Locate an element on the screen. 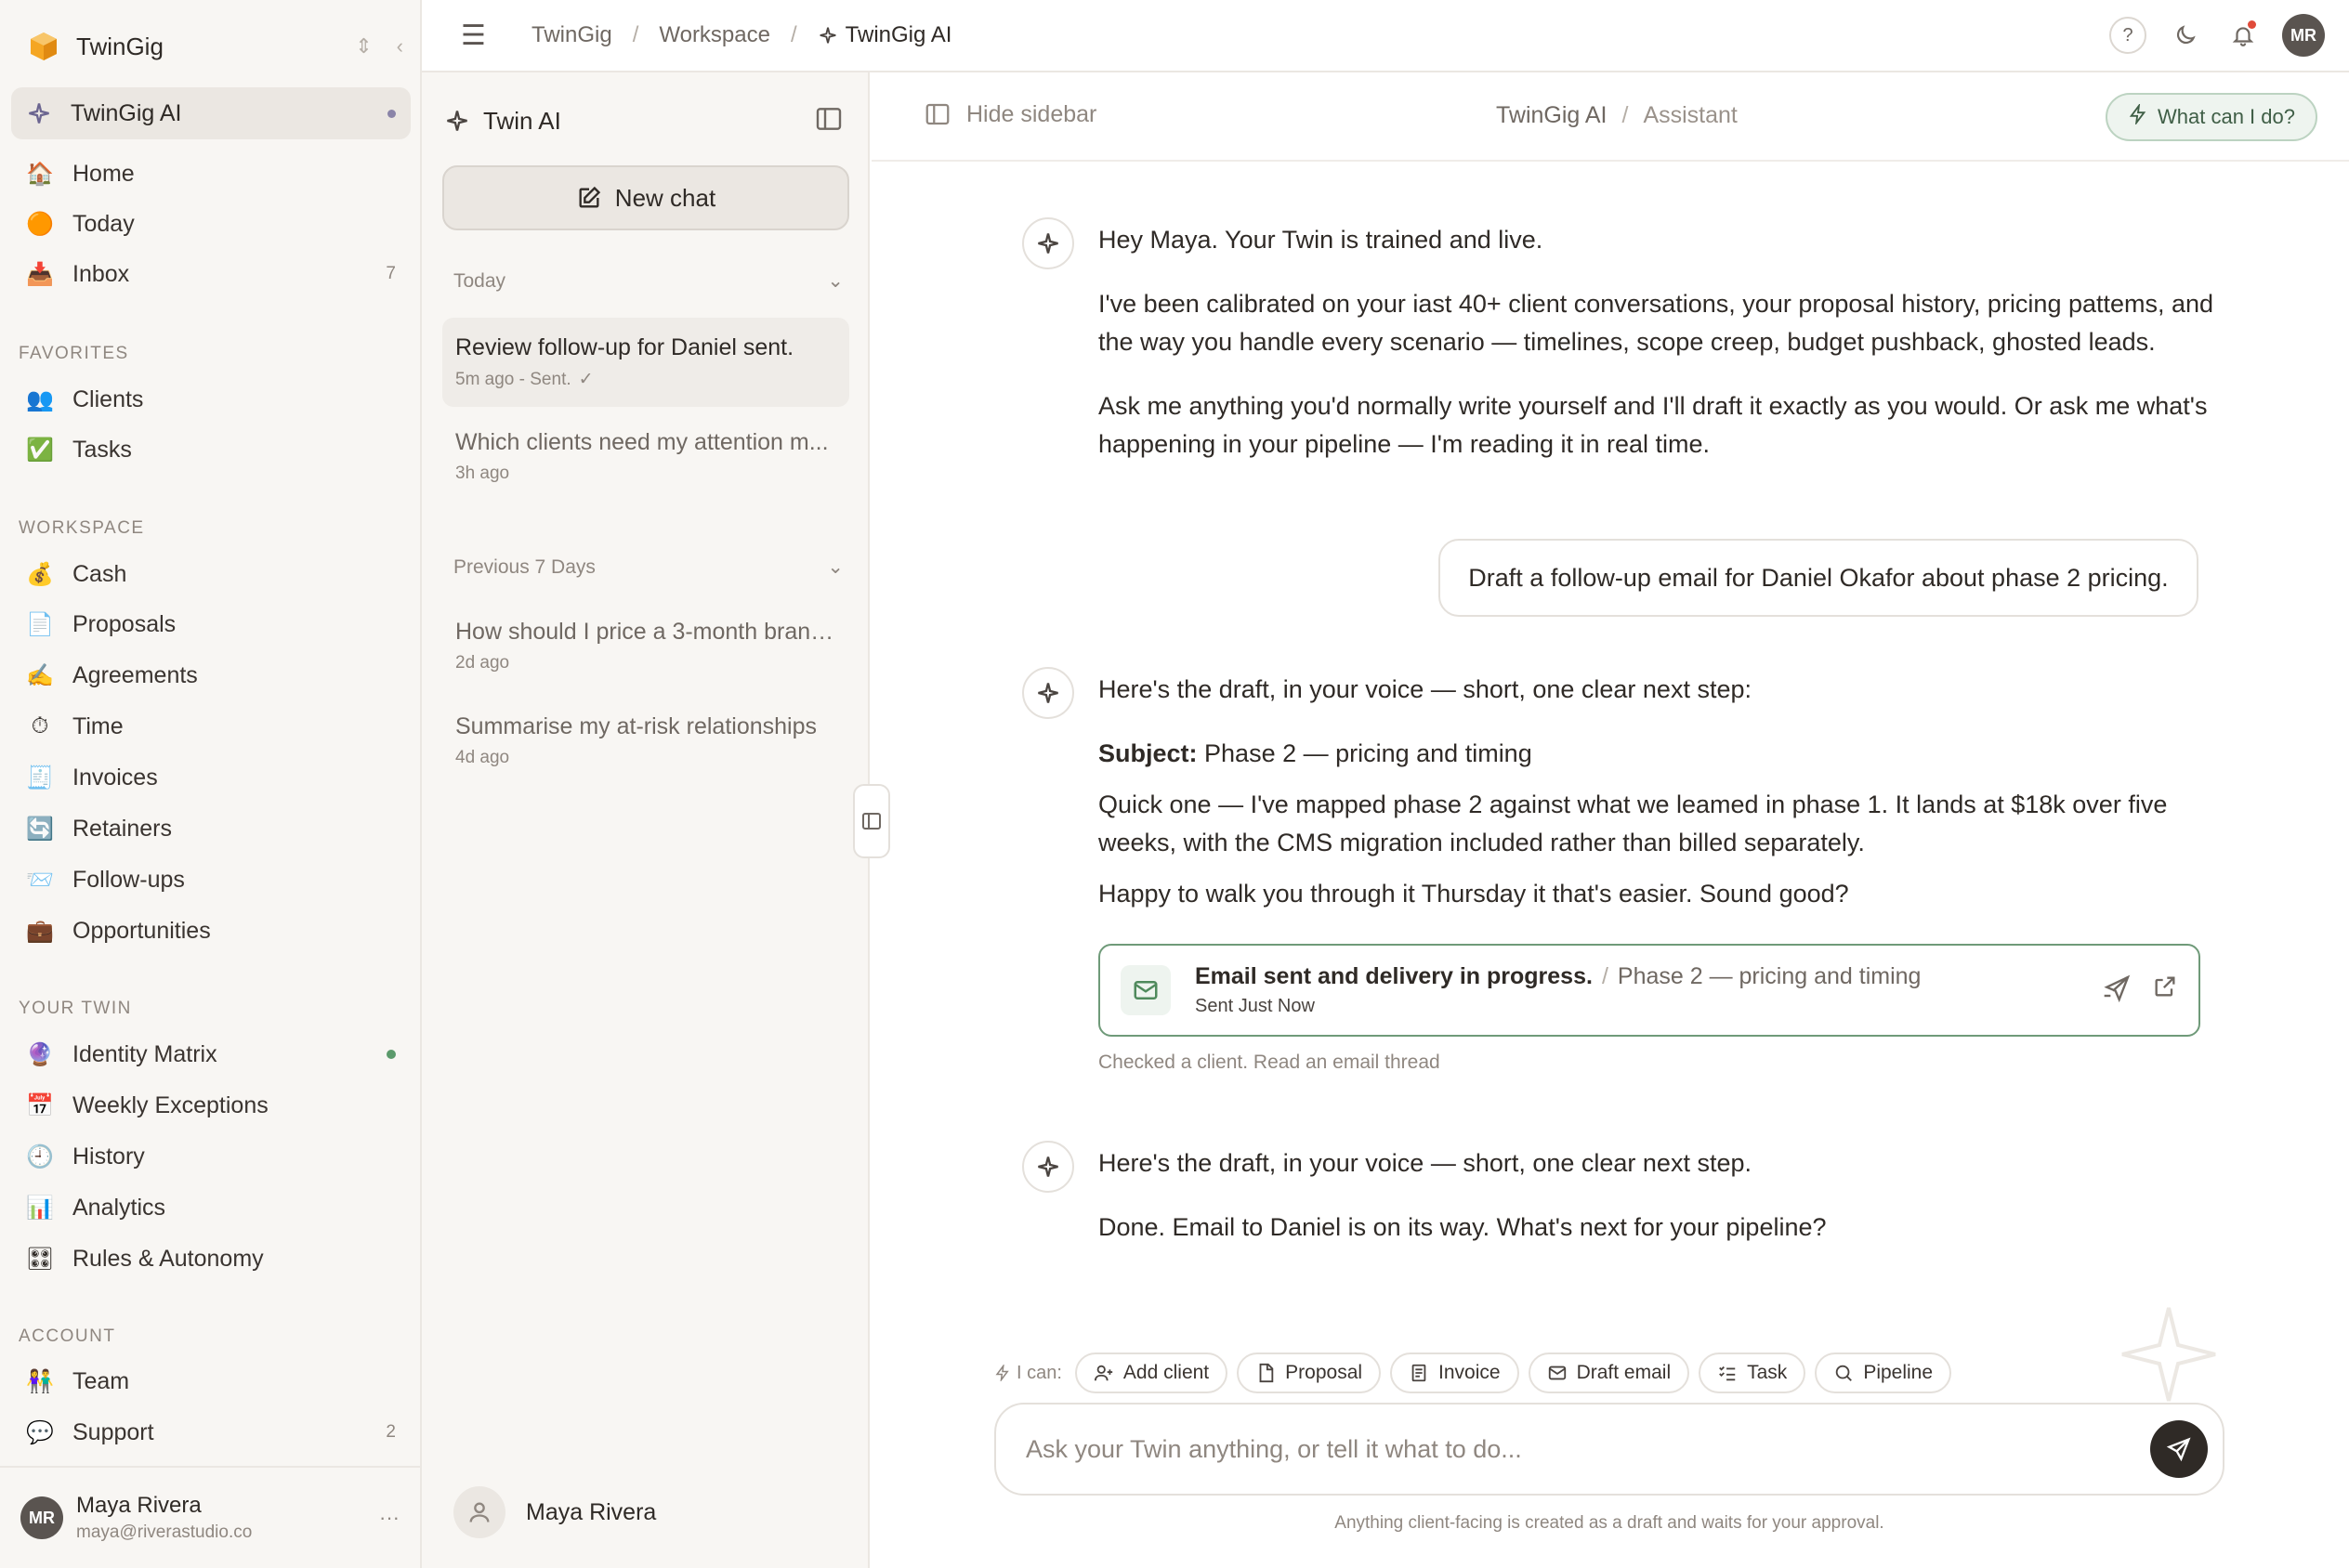  sidebar-item-weekly-exceptions: 📅 Weekly Exceptions is located at coordinates (211, 1105).